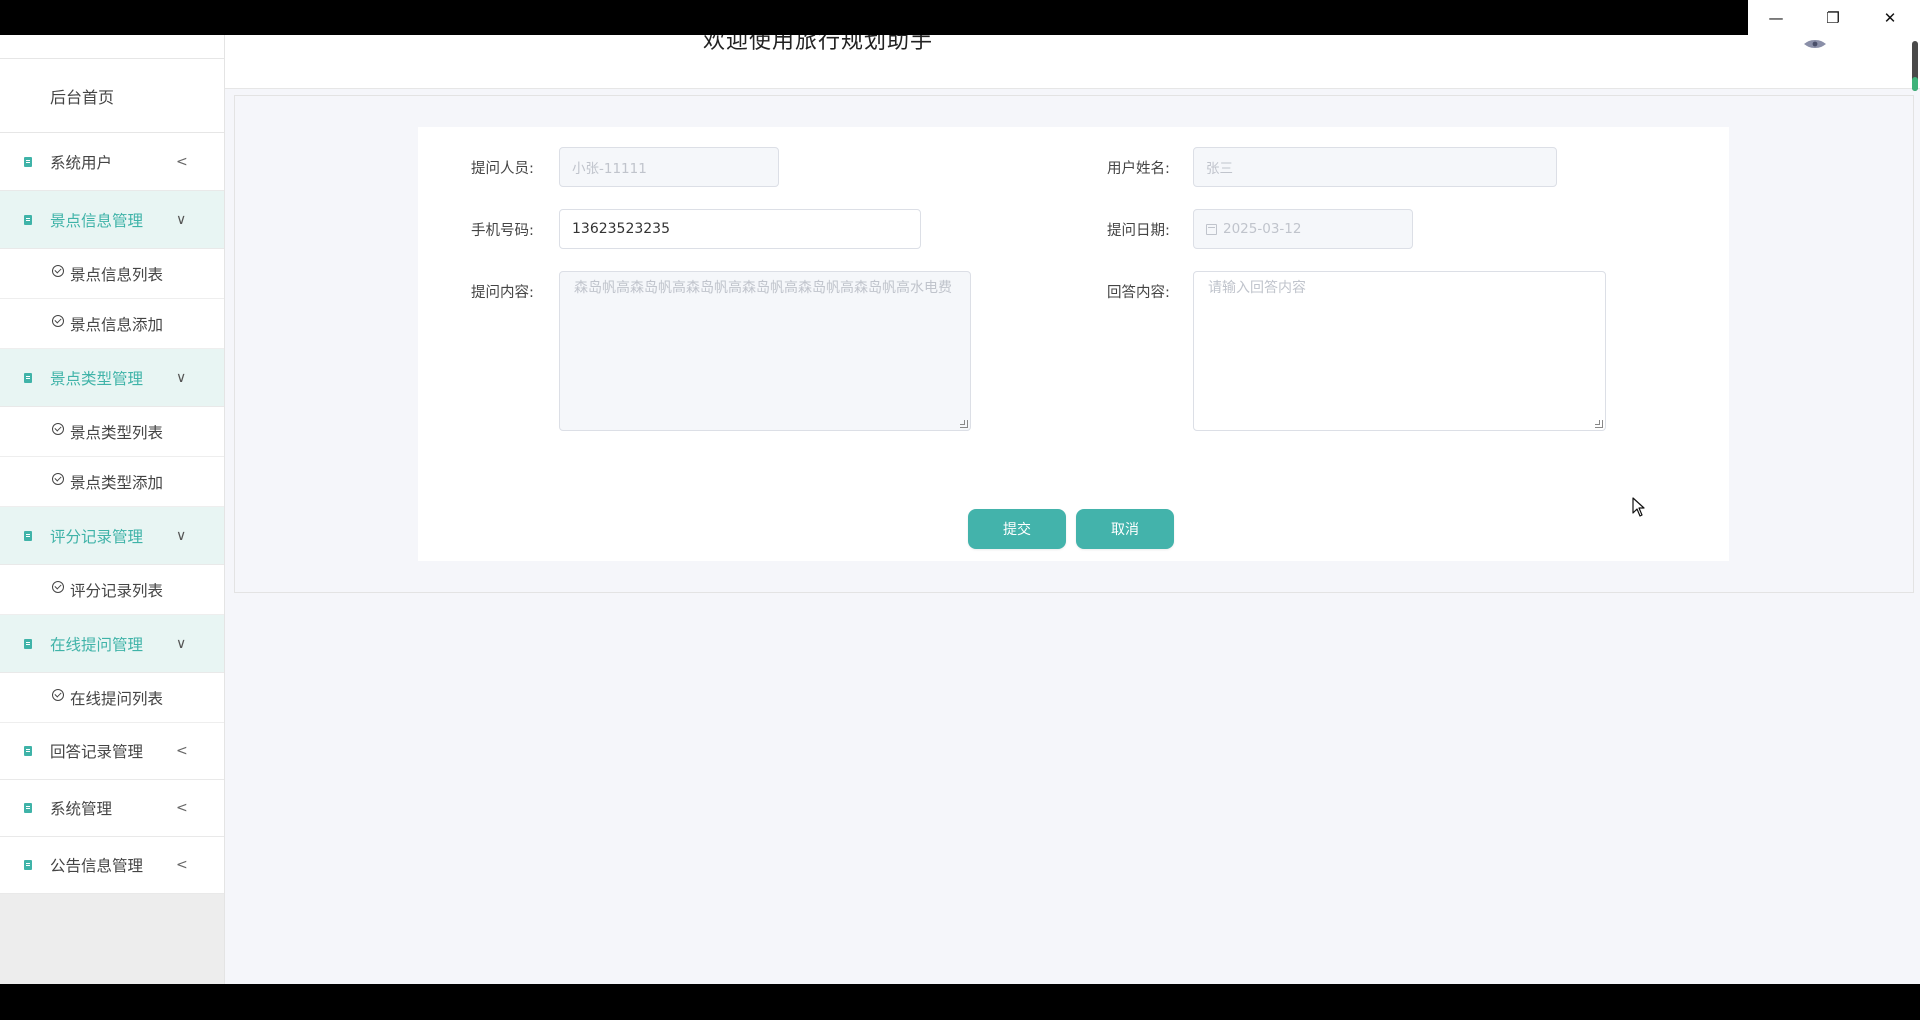 The width and height of the screenshot is (1920, 1020). What do you see at coordinates (117, 274) in the screenshot?
I see `sidebar-item-label: 景点信息列表` at bounding box center [117, 274].